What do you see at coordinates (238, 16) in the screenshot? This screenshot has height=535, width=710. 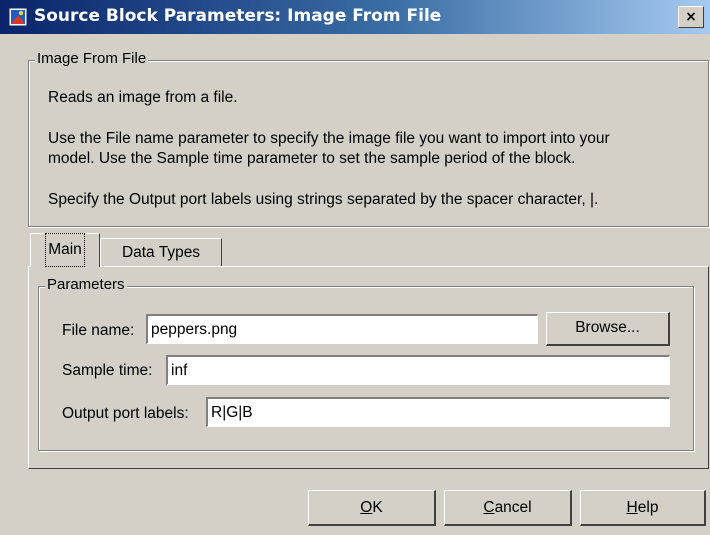 I see `window-title: Source Block Parameters: Image From File` at bounding box center [238, 16].